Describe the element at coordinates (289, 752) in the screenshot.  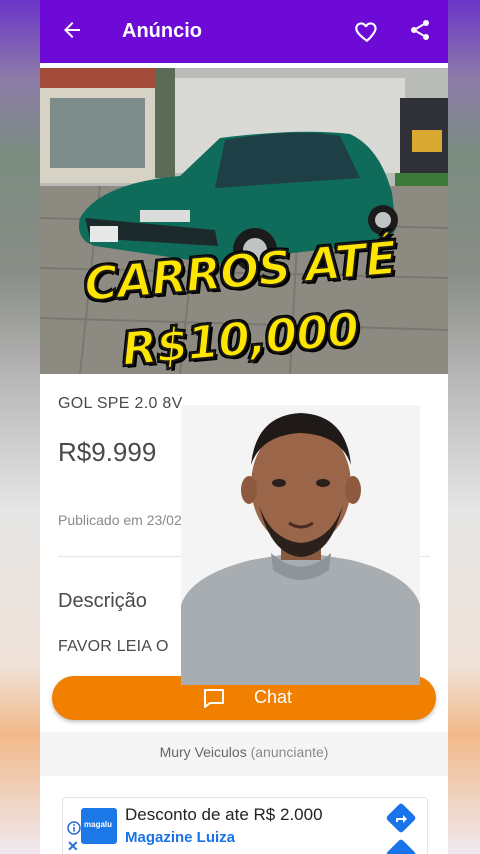
I see `seller-role: (anunciante)` at that location.